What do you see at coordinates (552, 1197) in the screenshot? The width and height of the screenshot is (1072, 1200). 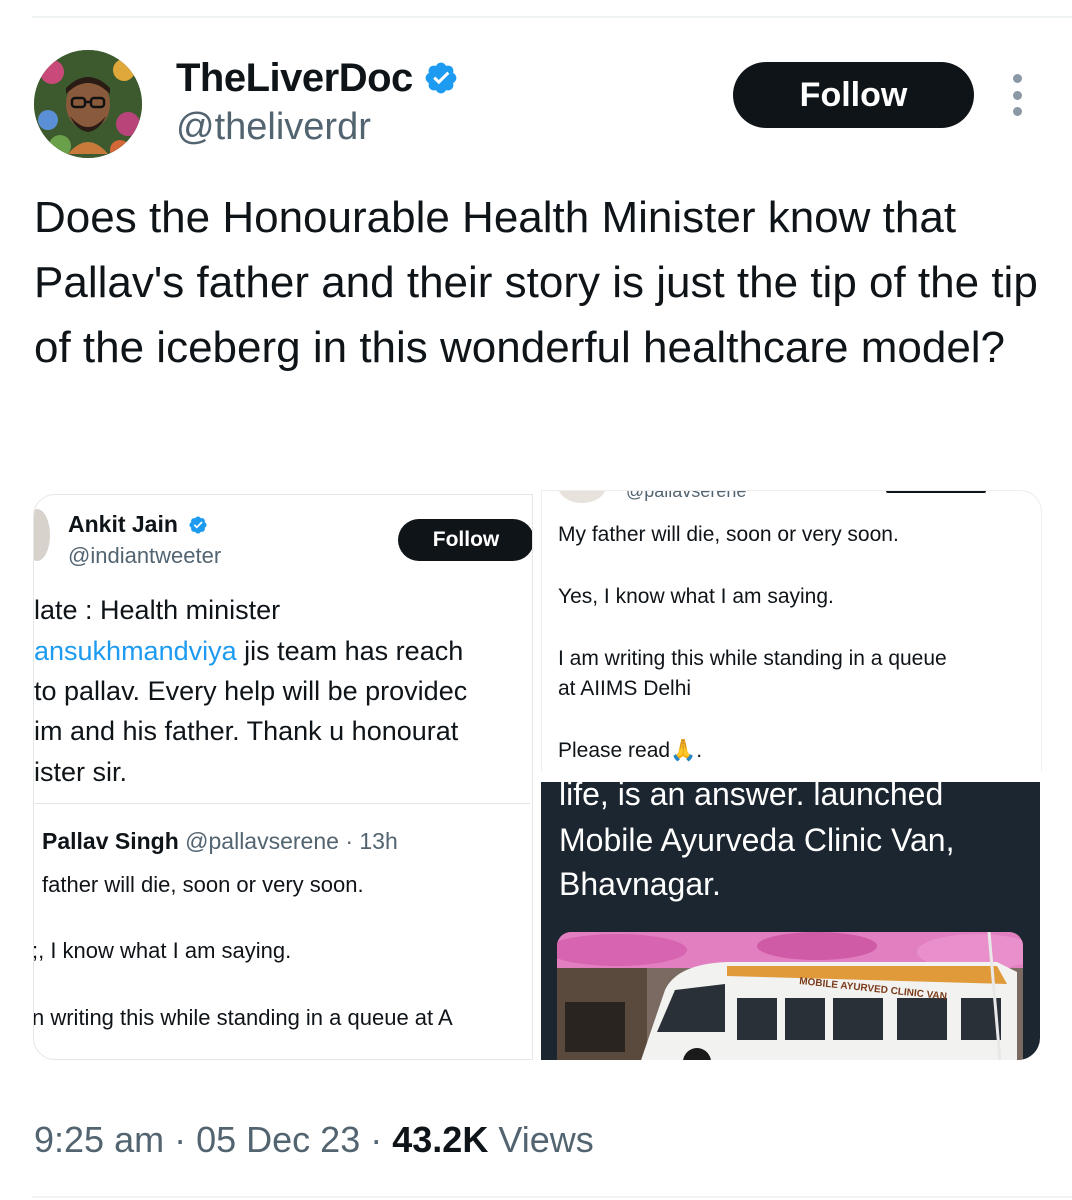 I see `bottom-divider` at bounding box center [552, 1197].